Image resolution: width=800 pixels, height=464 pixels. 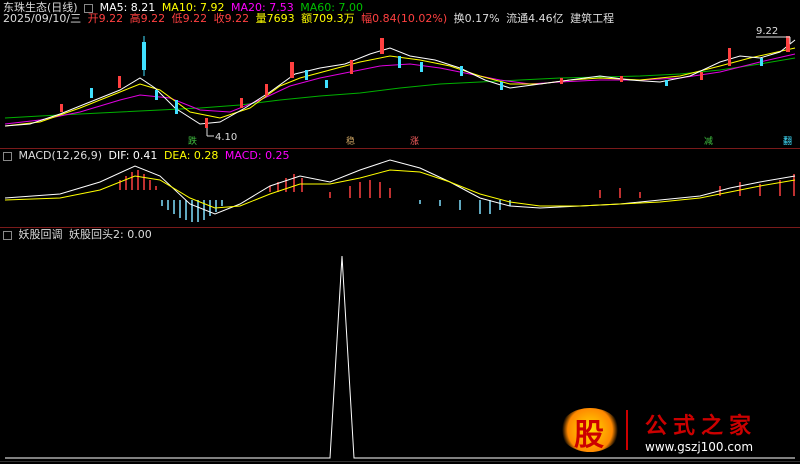 I want to click on watermark-divider, so click(x=631, y=430).